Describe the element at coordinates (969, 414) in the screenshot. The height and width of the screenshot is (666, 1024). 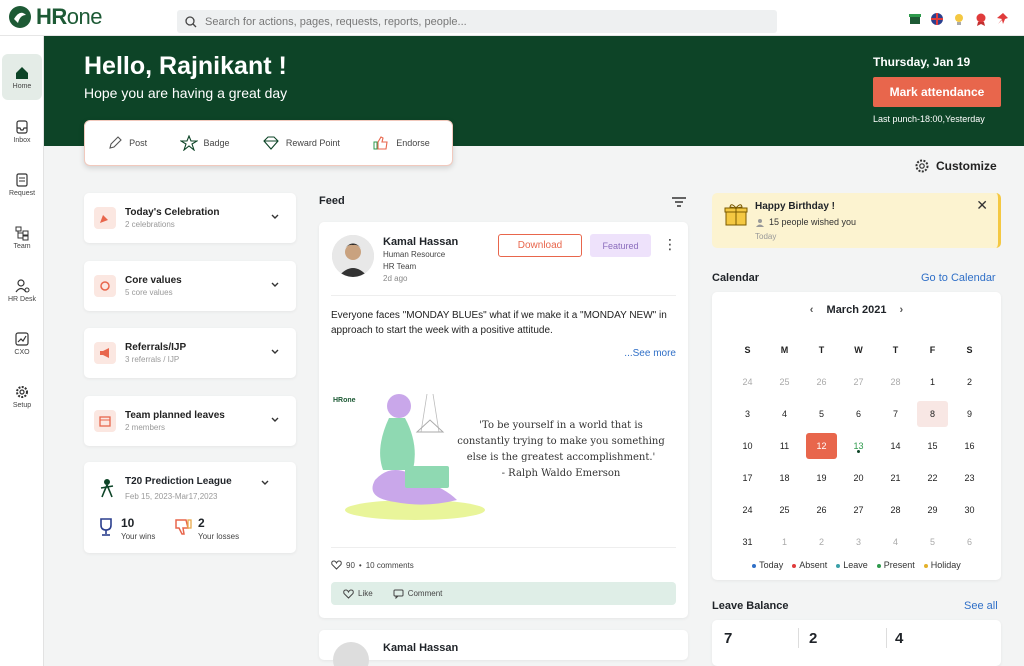
I see `calendar-day: 9` at that location.